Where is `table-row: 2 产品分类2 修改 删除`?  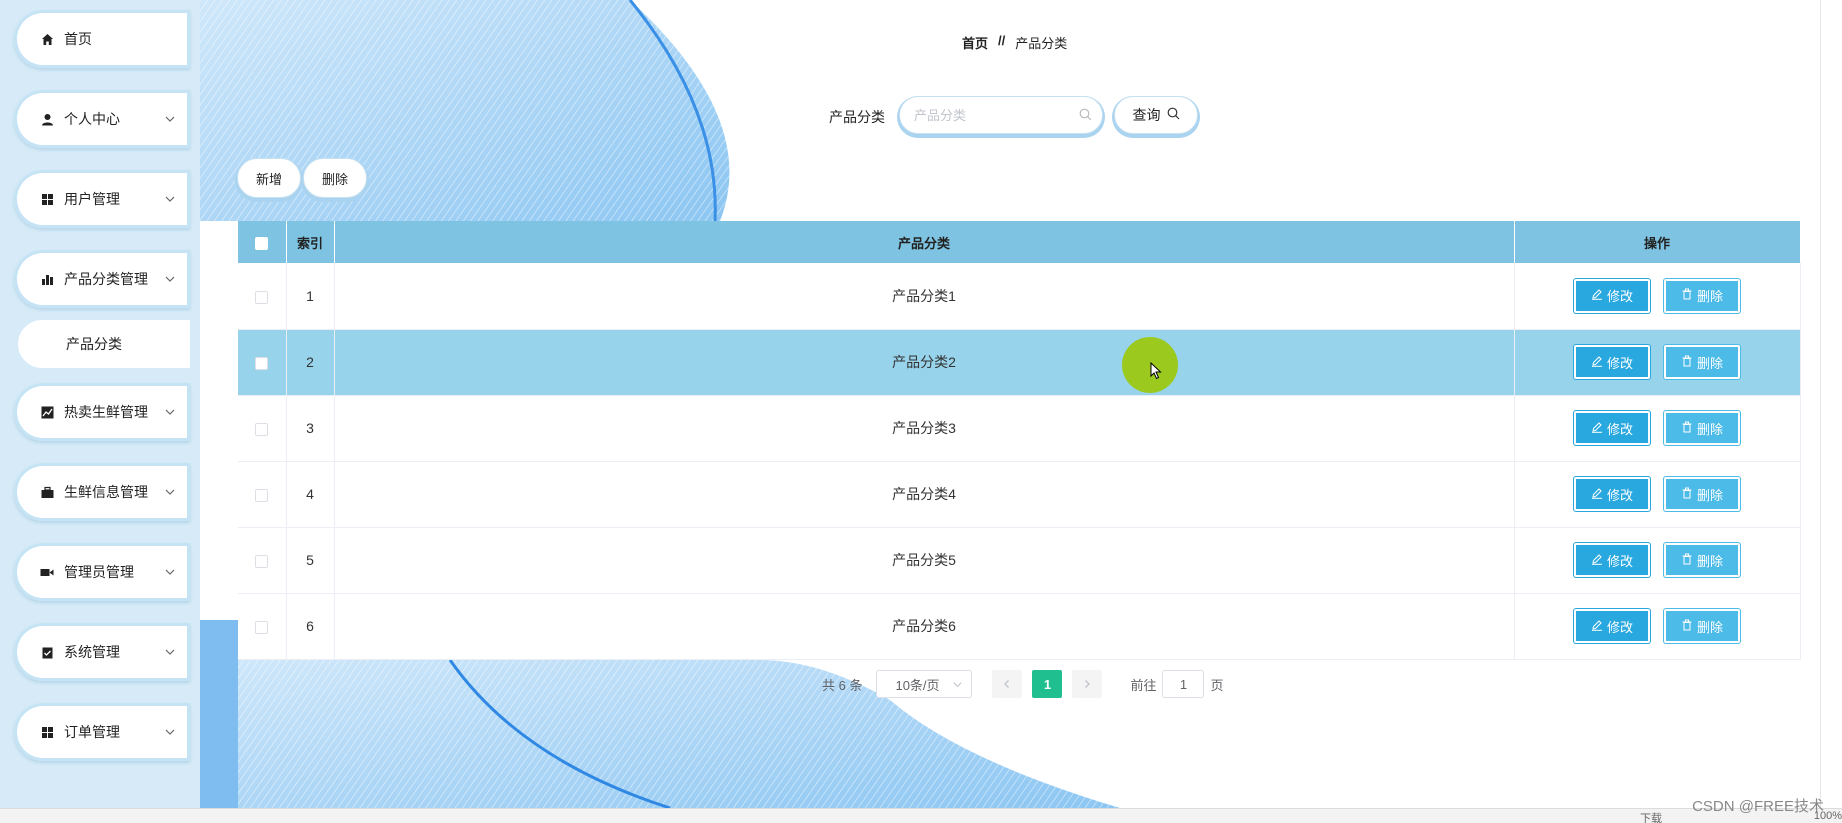
table-row: 2 产品分类2 修改 删除 is located at coordinates (1019, 362).